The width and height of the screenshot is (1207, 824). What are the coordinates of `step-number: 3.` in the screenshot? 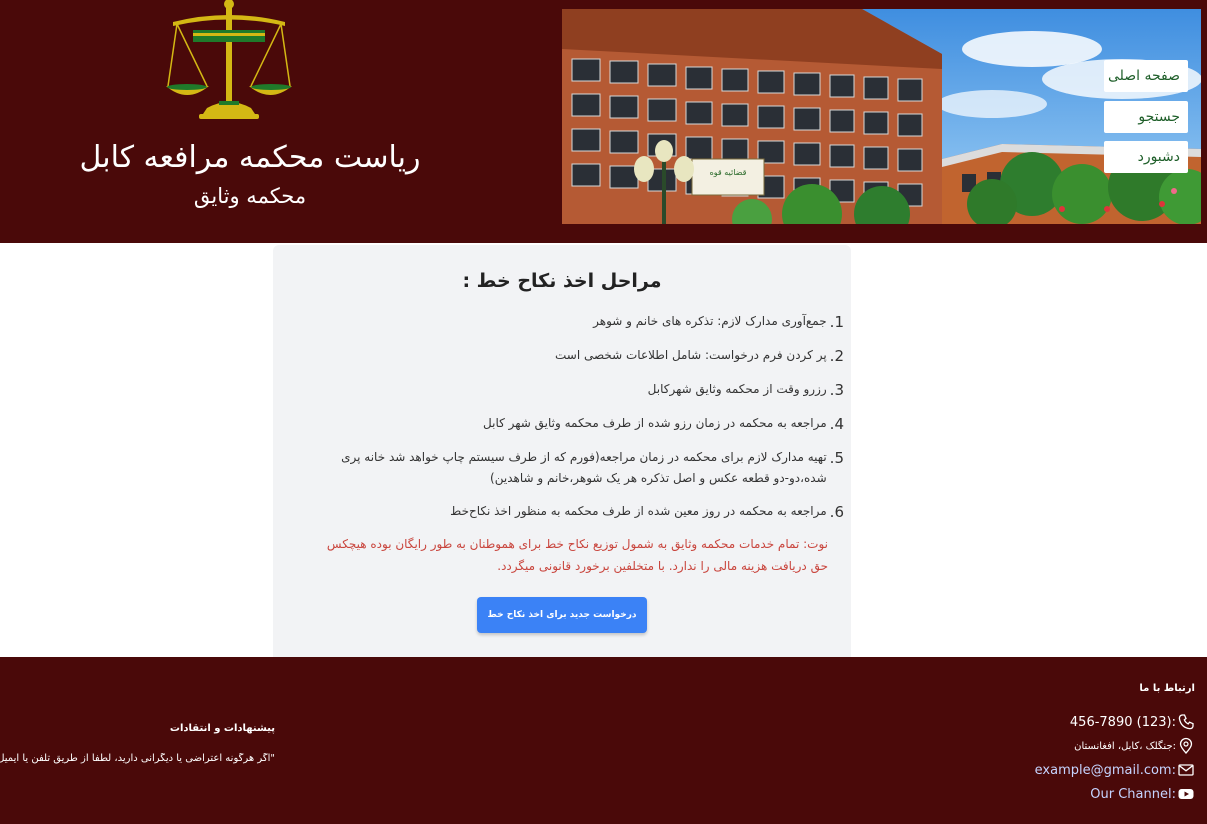 It's located at (836, 390).